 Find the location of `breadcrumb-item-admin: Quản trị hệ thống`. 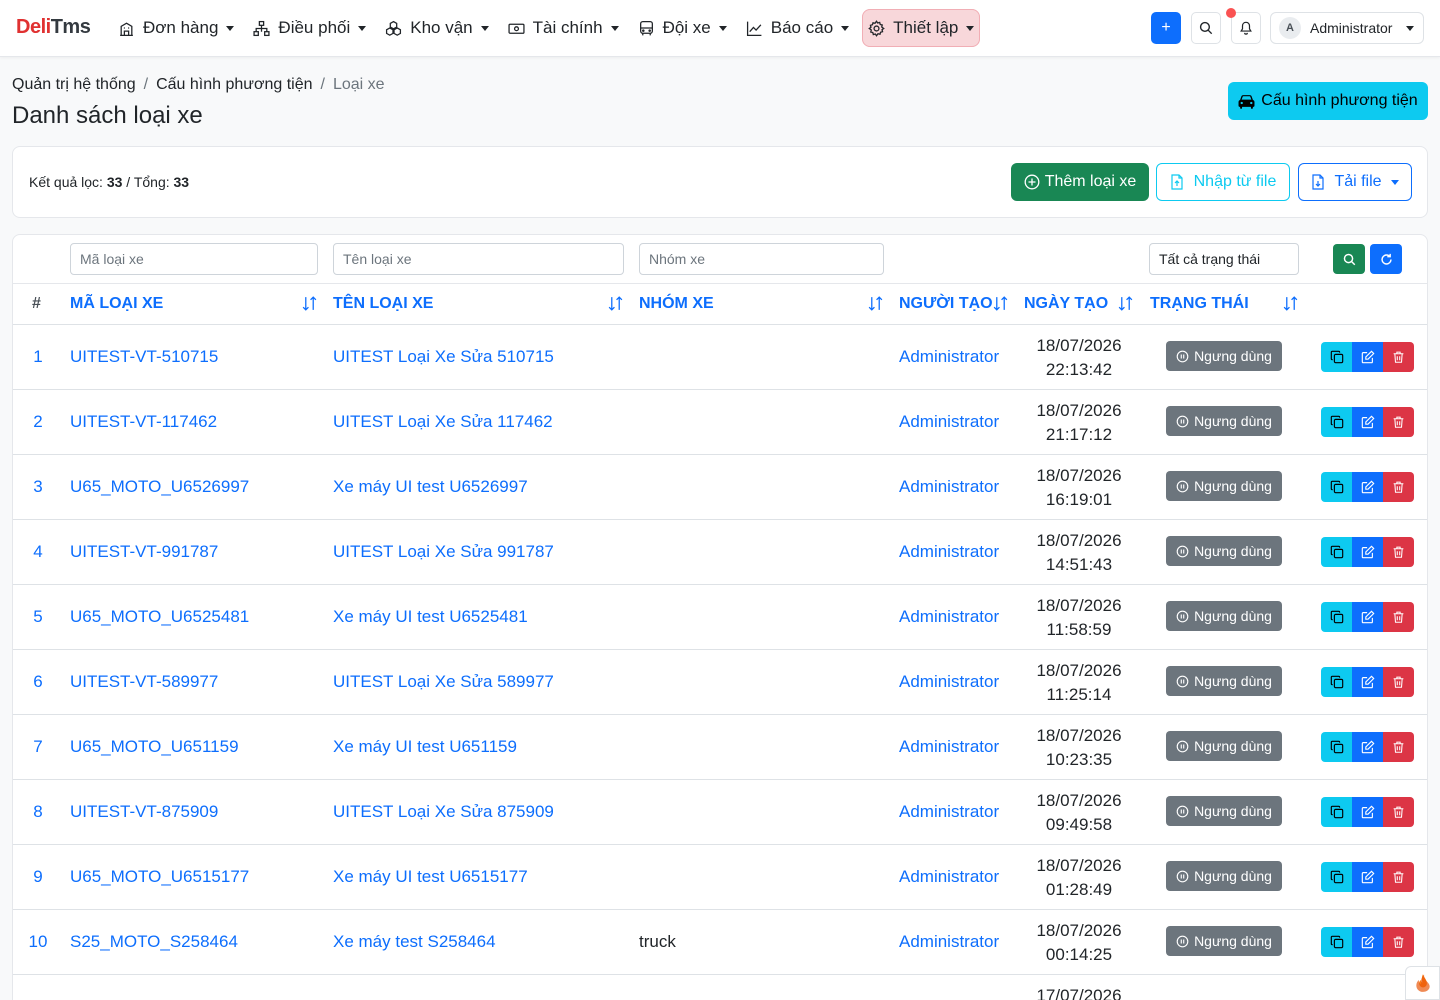

breadcrumb-item-admin: Quản trị hệ thống is located at coordinates (74, 85).